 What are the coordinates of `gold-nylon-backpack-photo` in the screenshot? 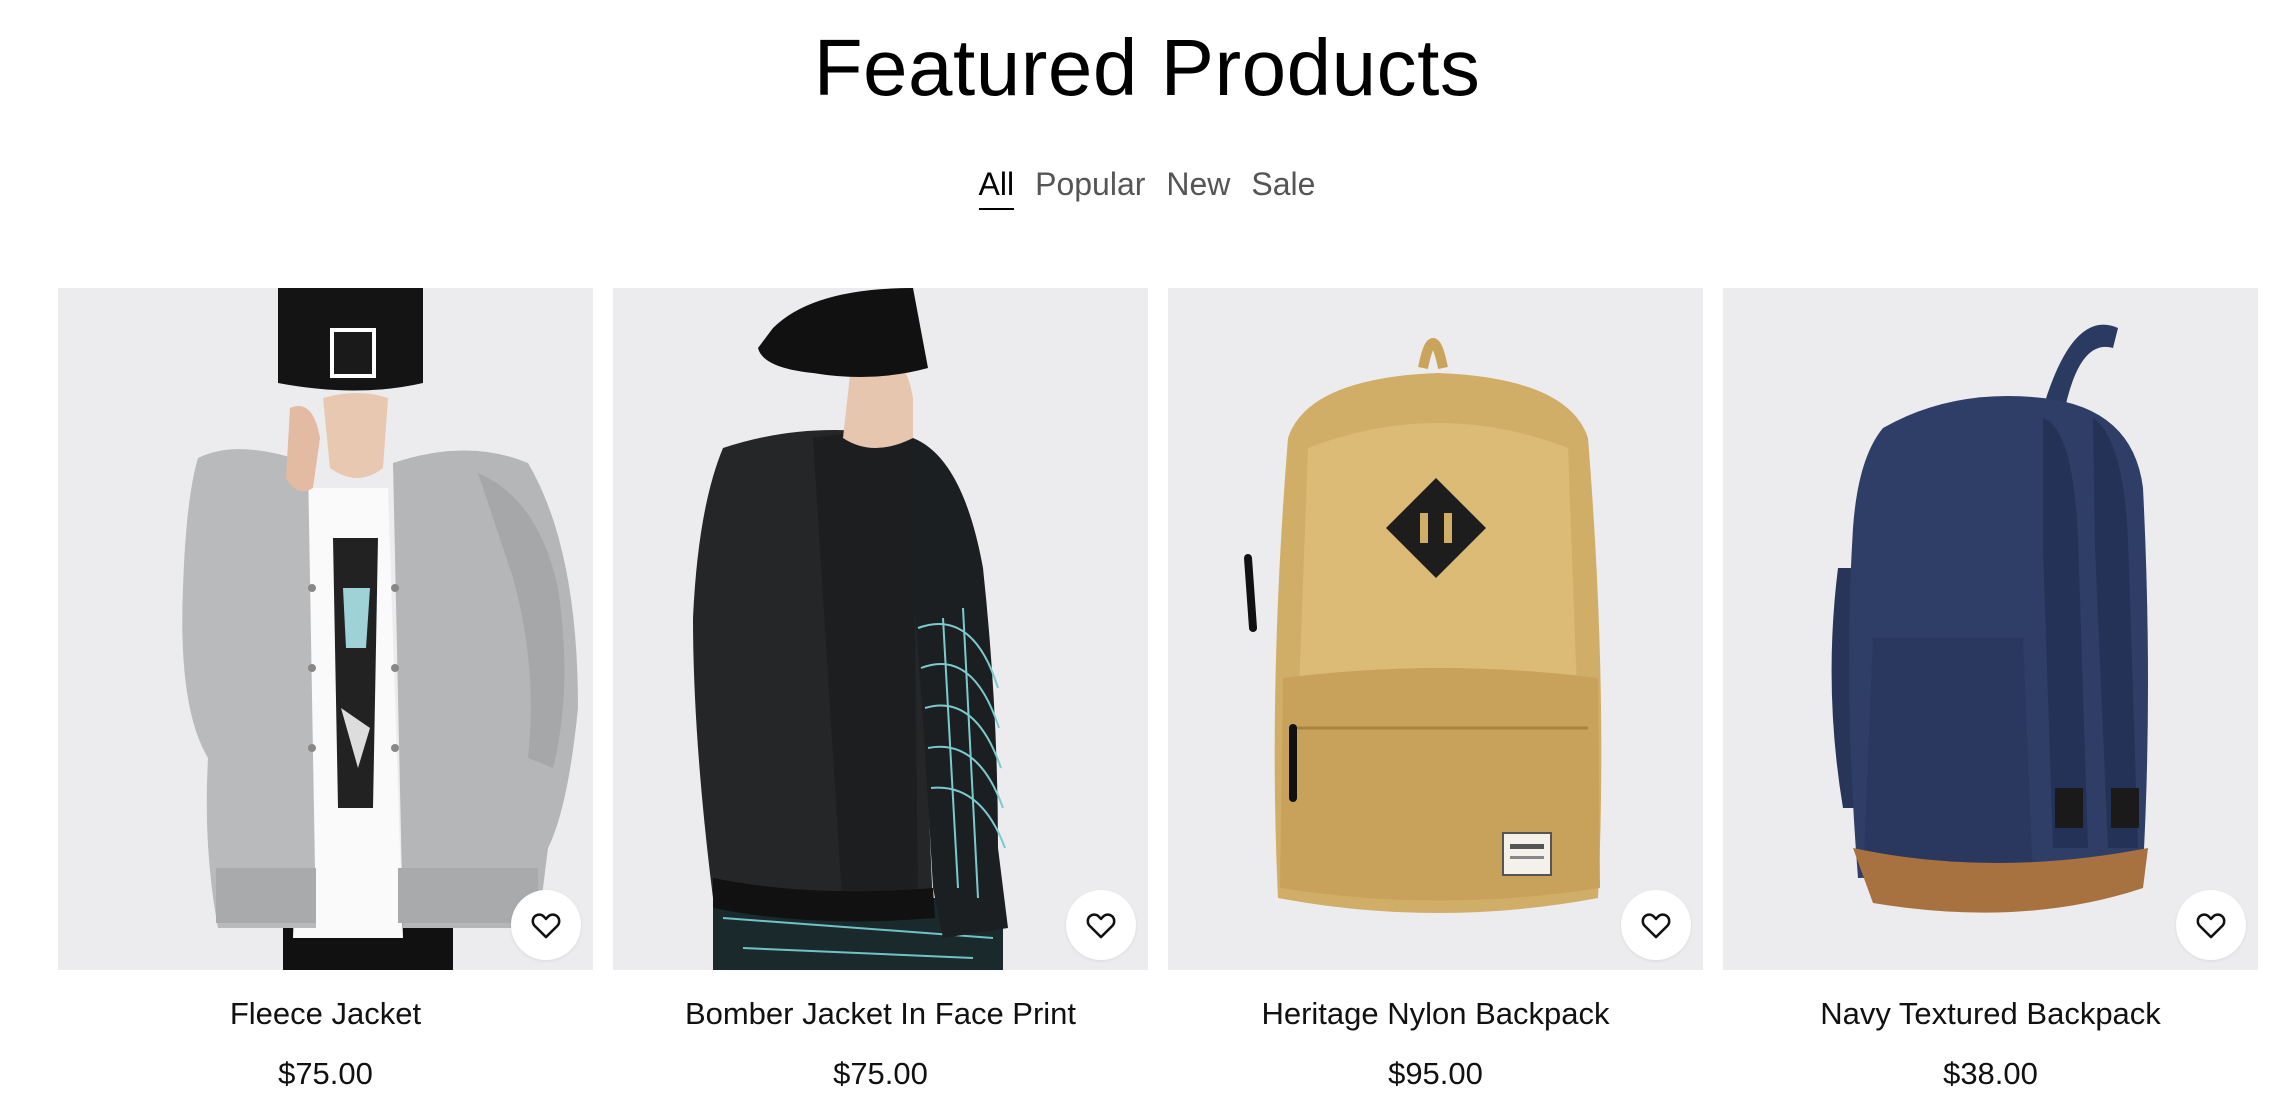 It's located at (1435, 629).